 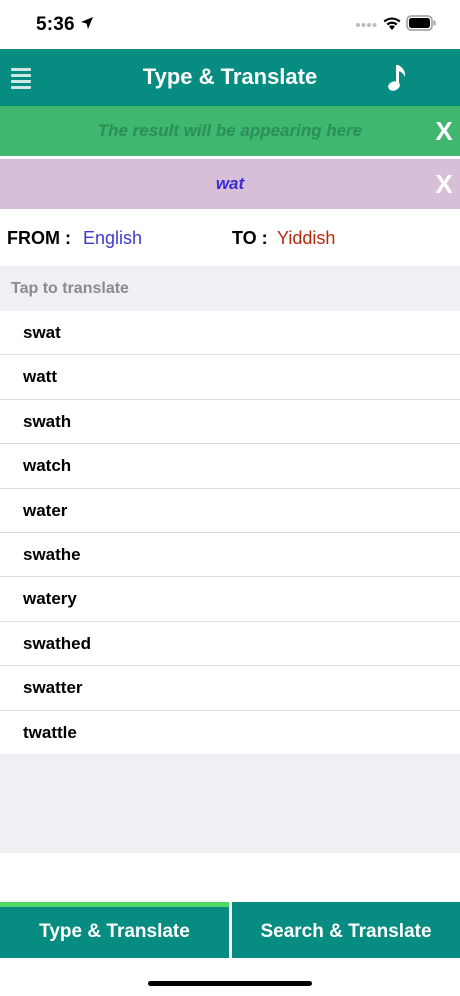 What do you see at coordinates (230, 333) in the screenshot?
I see `list-item: swat` at bounding box center [230, 333].